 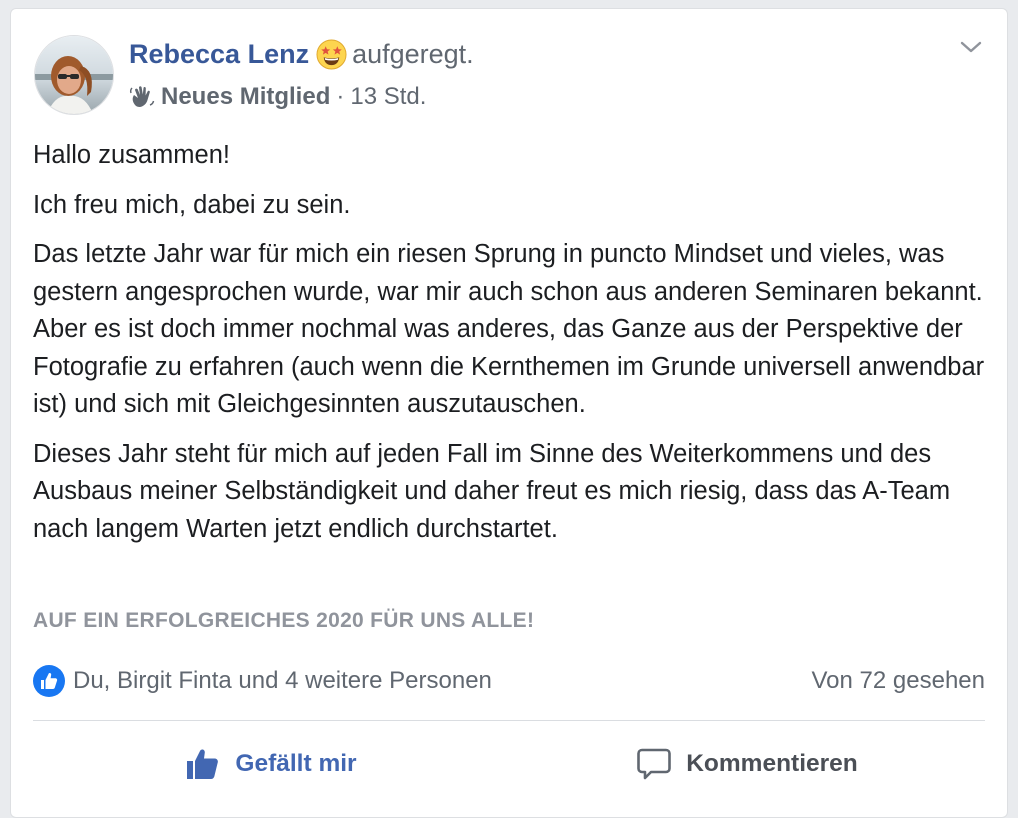 What do you see at coordinates (192, 204) in the screenshot?
I see `post-paragraph: Ich freu mich, dabei zu sein.` at bounding box center [192, 204].